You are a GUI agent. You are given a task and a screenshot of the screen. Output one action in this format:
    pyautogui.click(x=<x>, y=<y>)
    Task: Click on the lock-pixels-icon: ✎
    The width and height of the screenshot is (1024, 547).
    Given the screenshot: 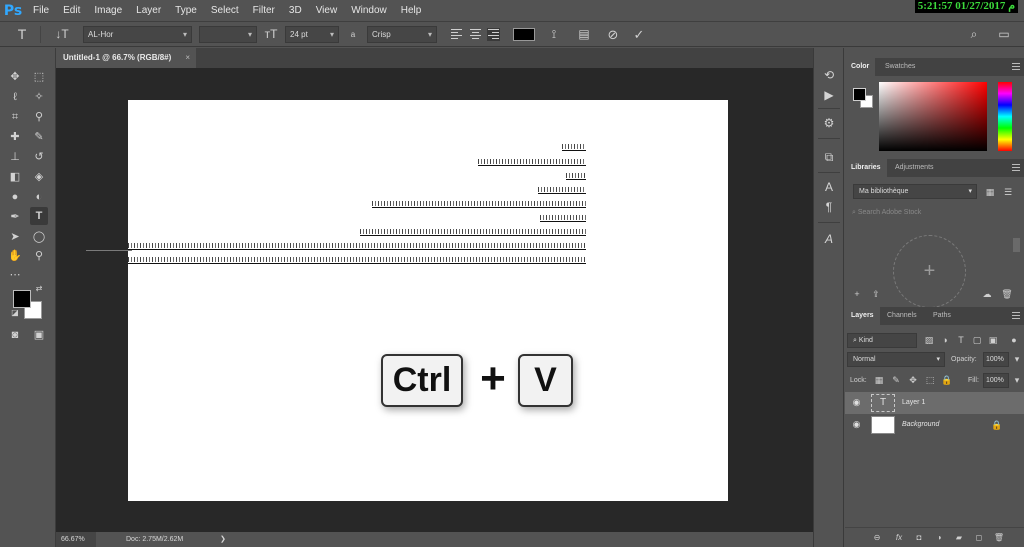 What is the action you would take?
    pyautogui.click(x=896, y=380)
    